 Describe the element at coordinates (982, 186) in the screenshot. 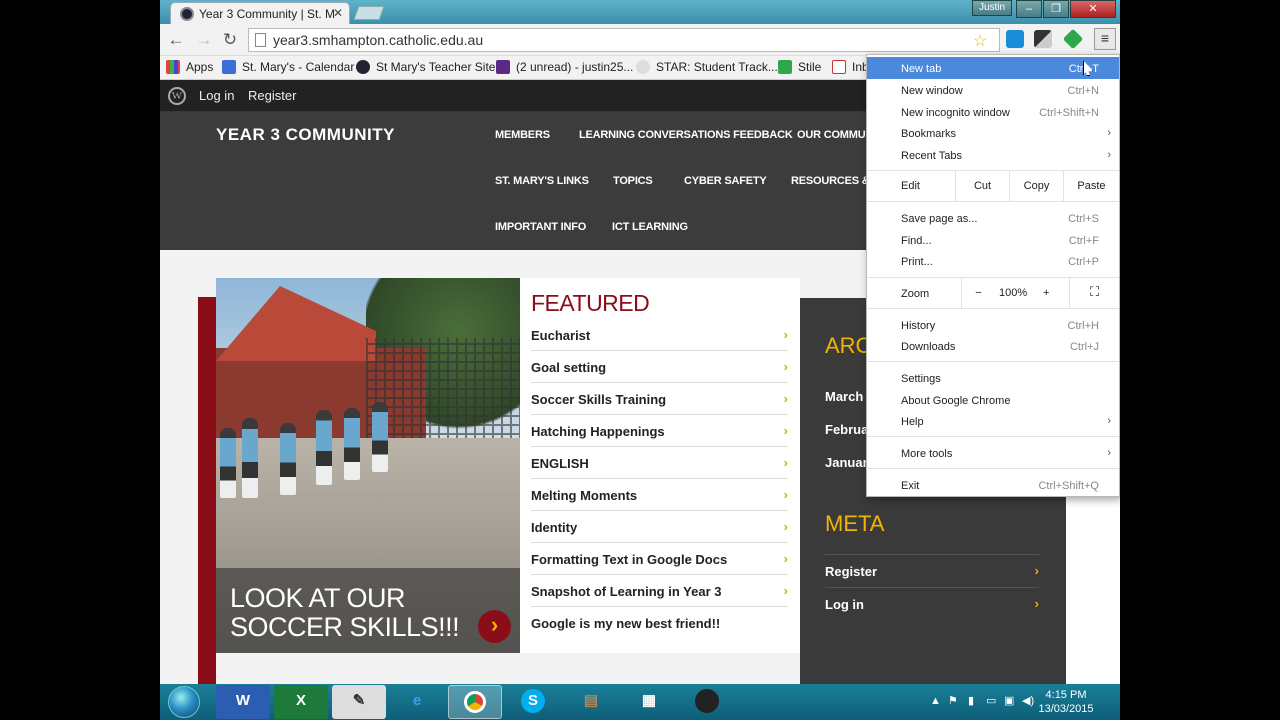

I see `menu-cut: Cut` at that location.